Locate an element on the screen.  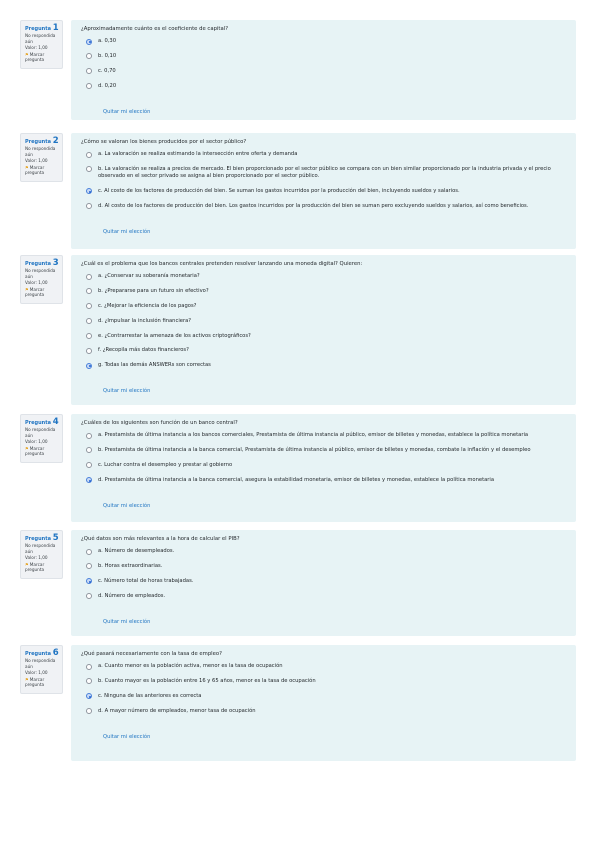
answer-option: c. Número total de horas trabajadas. is located at coordinates (325, 581).